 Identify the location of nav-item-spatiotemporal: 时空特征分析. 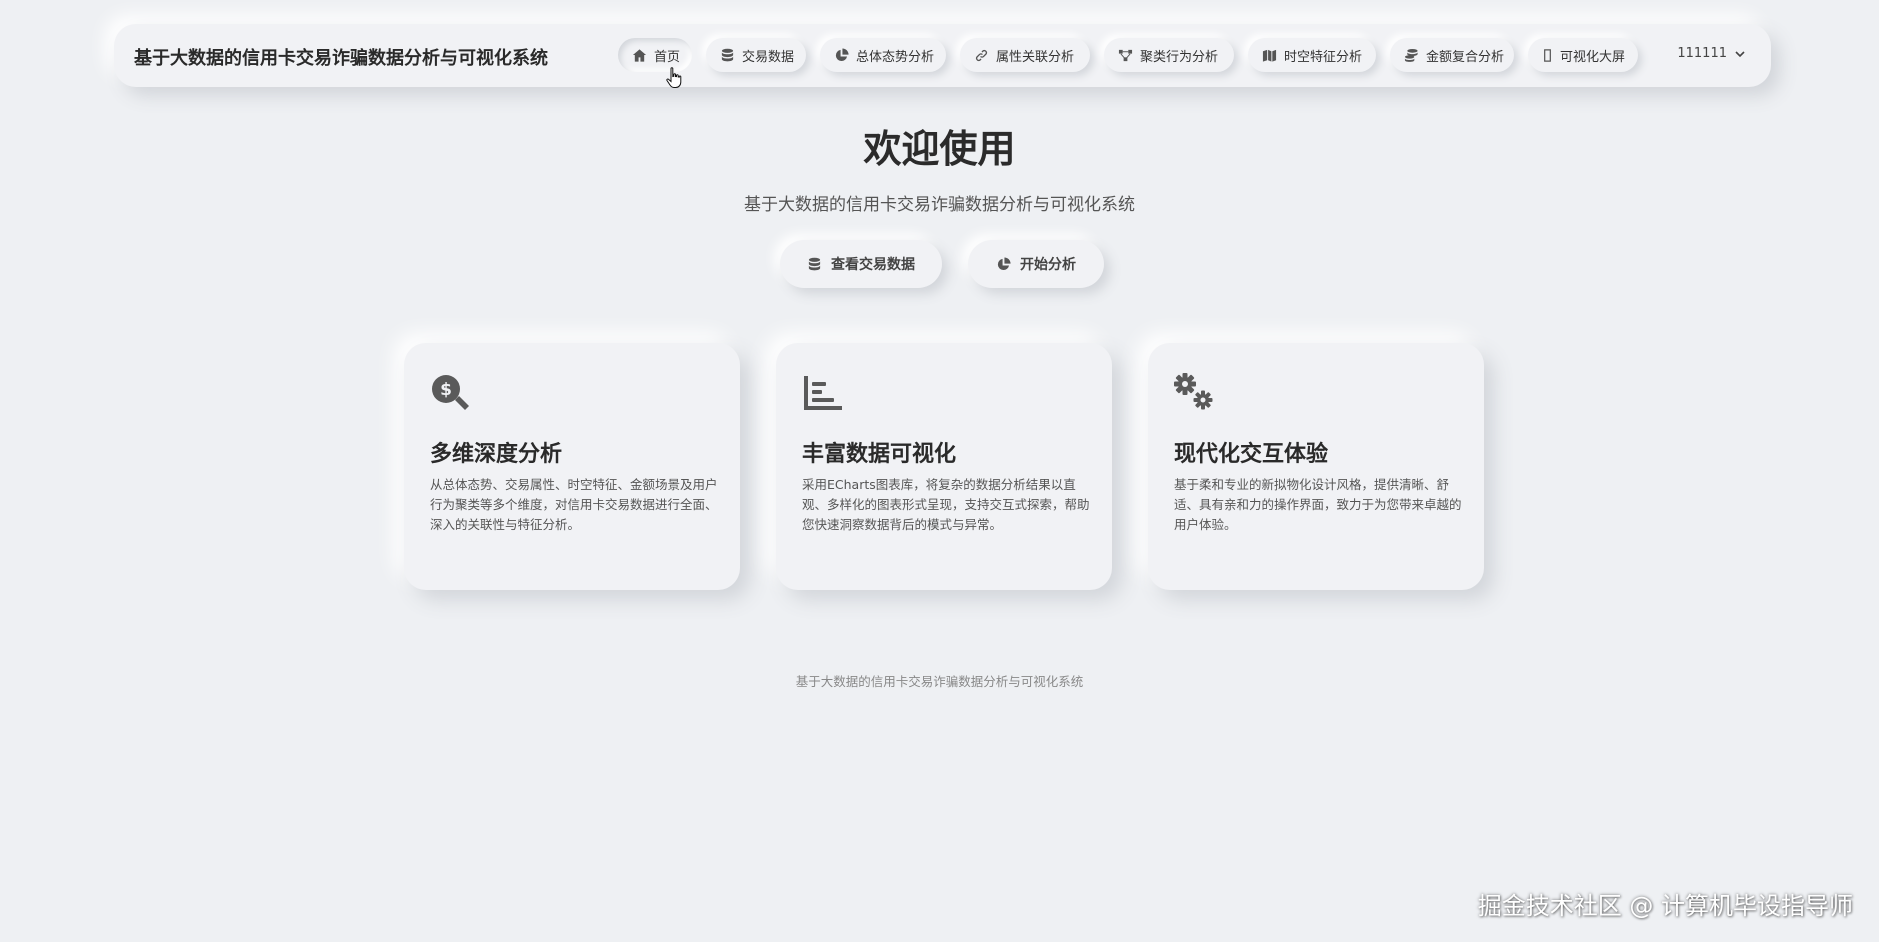
(1312, 55).